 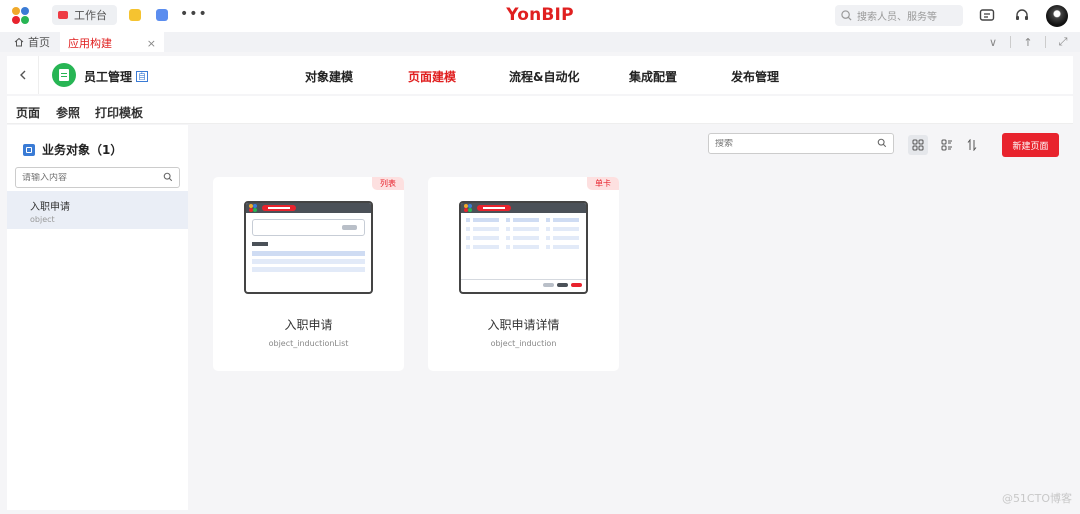 What do you see at coordinates (308, 247) in the screenshot?
I see `list-page-thumbnail` at bounding box center [308, 247].